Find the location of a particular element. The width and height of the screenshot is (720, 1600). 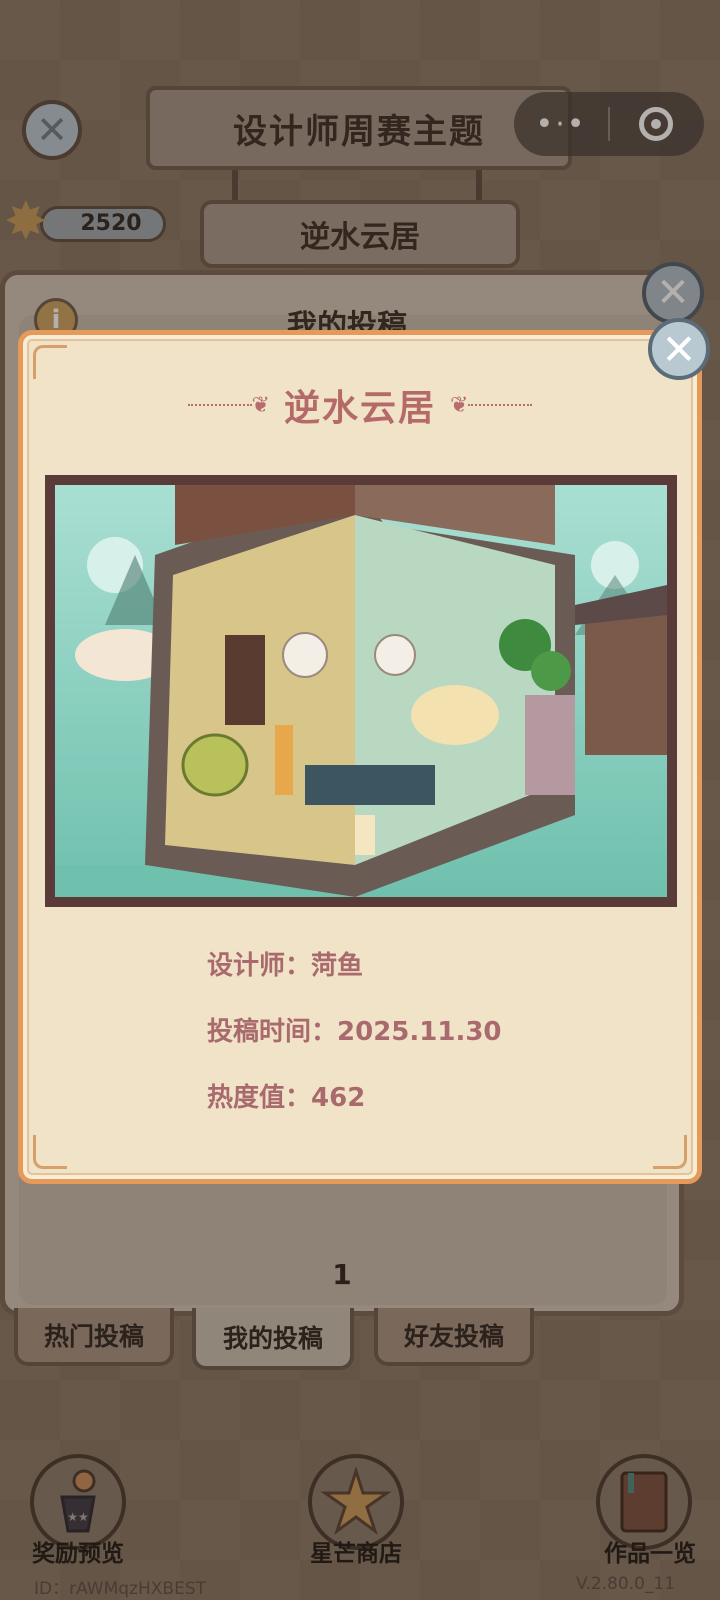

scroll-ornament-left: ❦ is located at coordinates (228, 405).